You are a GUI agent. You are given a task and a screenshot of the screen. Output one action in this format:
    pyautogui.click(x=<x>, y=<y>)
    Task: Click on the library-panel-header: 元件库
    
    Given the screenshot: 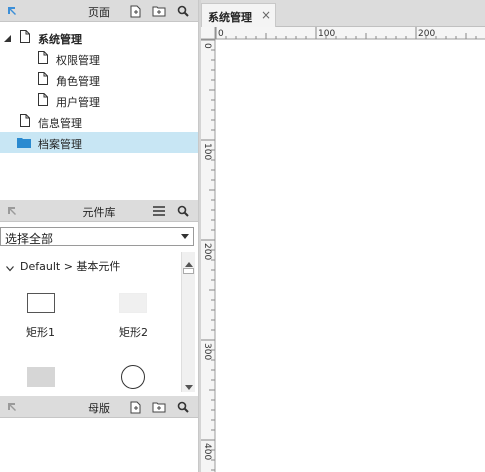 What is the action you would take?
    pyautogui.click(x=99, y=211)
    